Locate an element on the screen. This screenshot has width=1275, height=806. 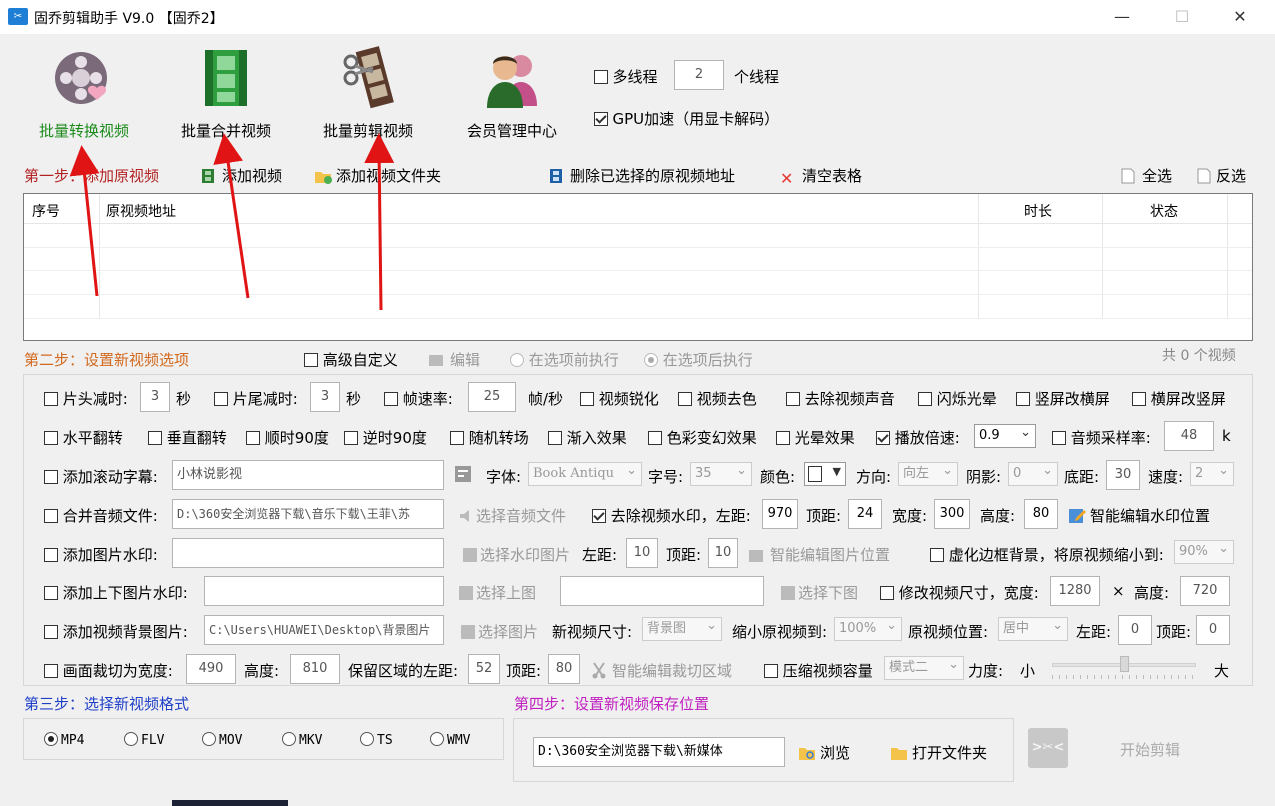
tail-cut-check is located at coordinates (221, 399).